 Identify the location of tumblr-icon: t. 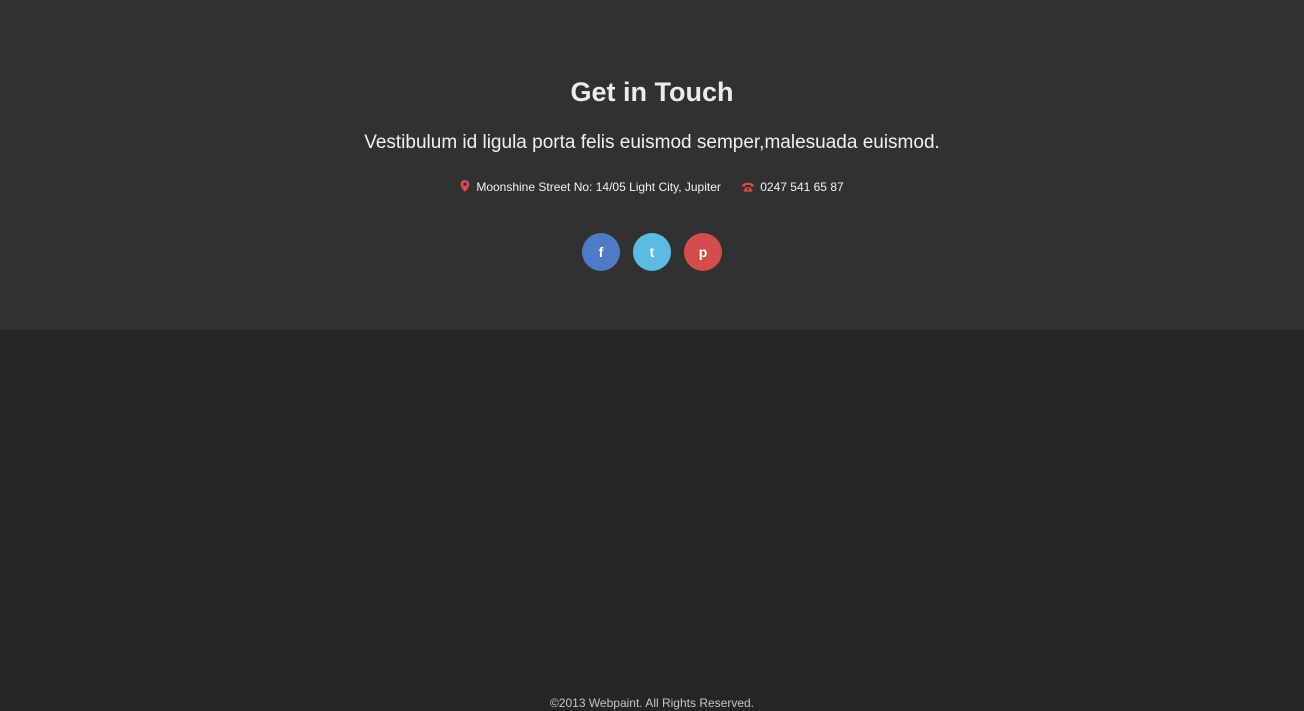
(652, 252).